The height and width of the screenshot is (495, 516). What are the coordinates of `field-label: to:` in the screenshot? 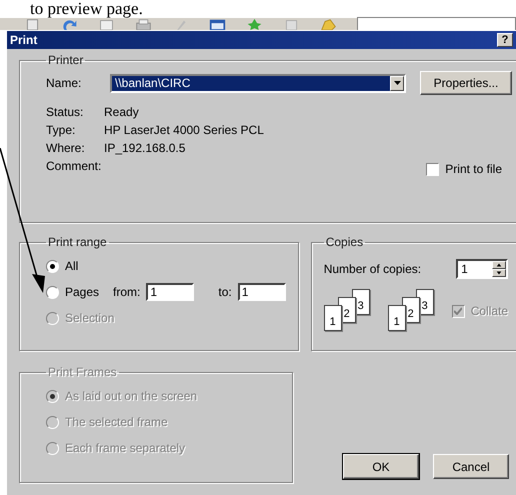 It's located at (225, 292).